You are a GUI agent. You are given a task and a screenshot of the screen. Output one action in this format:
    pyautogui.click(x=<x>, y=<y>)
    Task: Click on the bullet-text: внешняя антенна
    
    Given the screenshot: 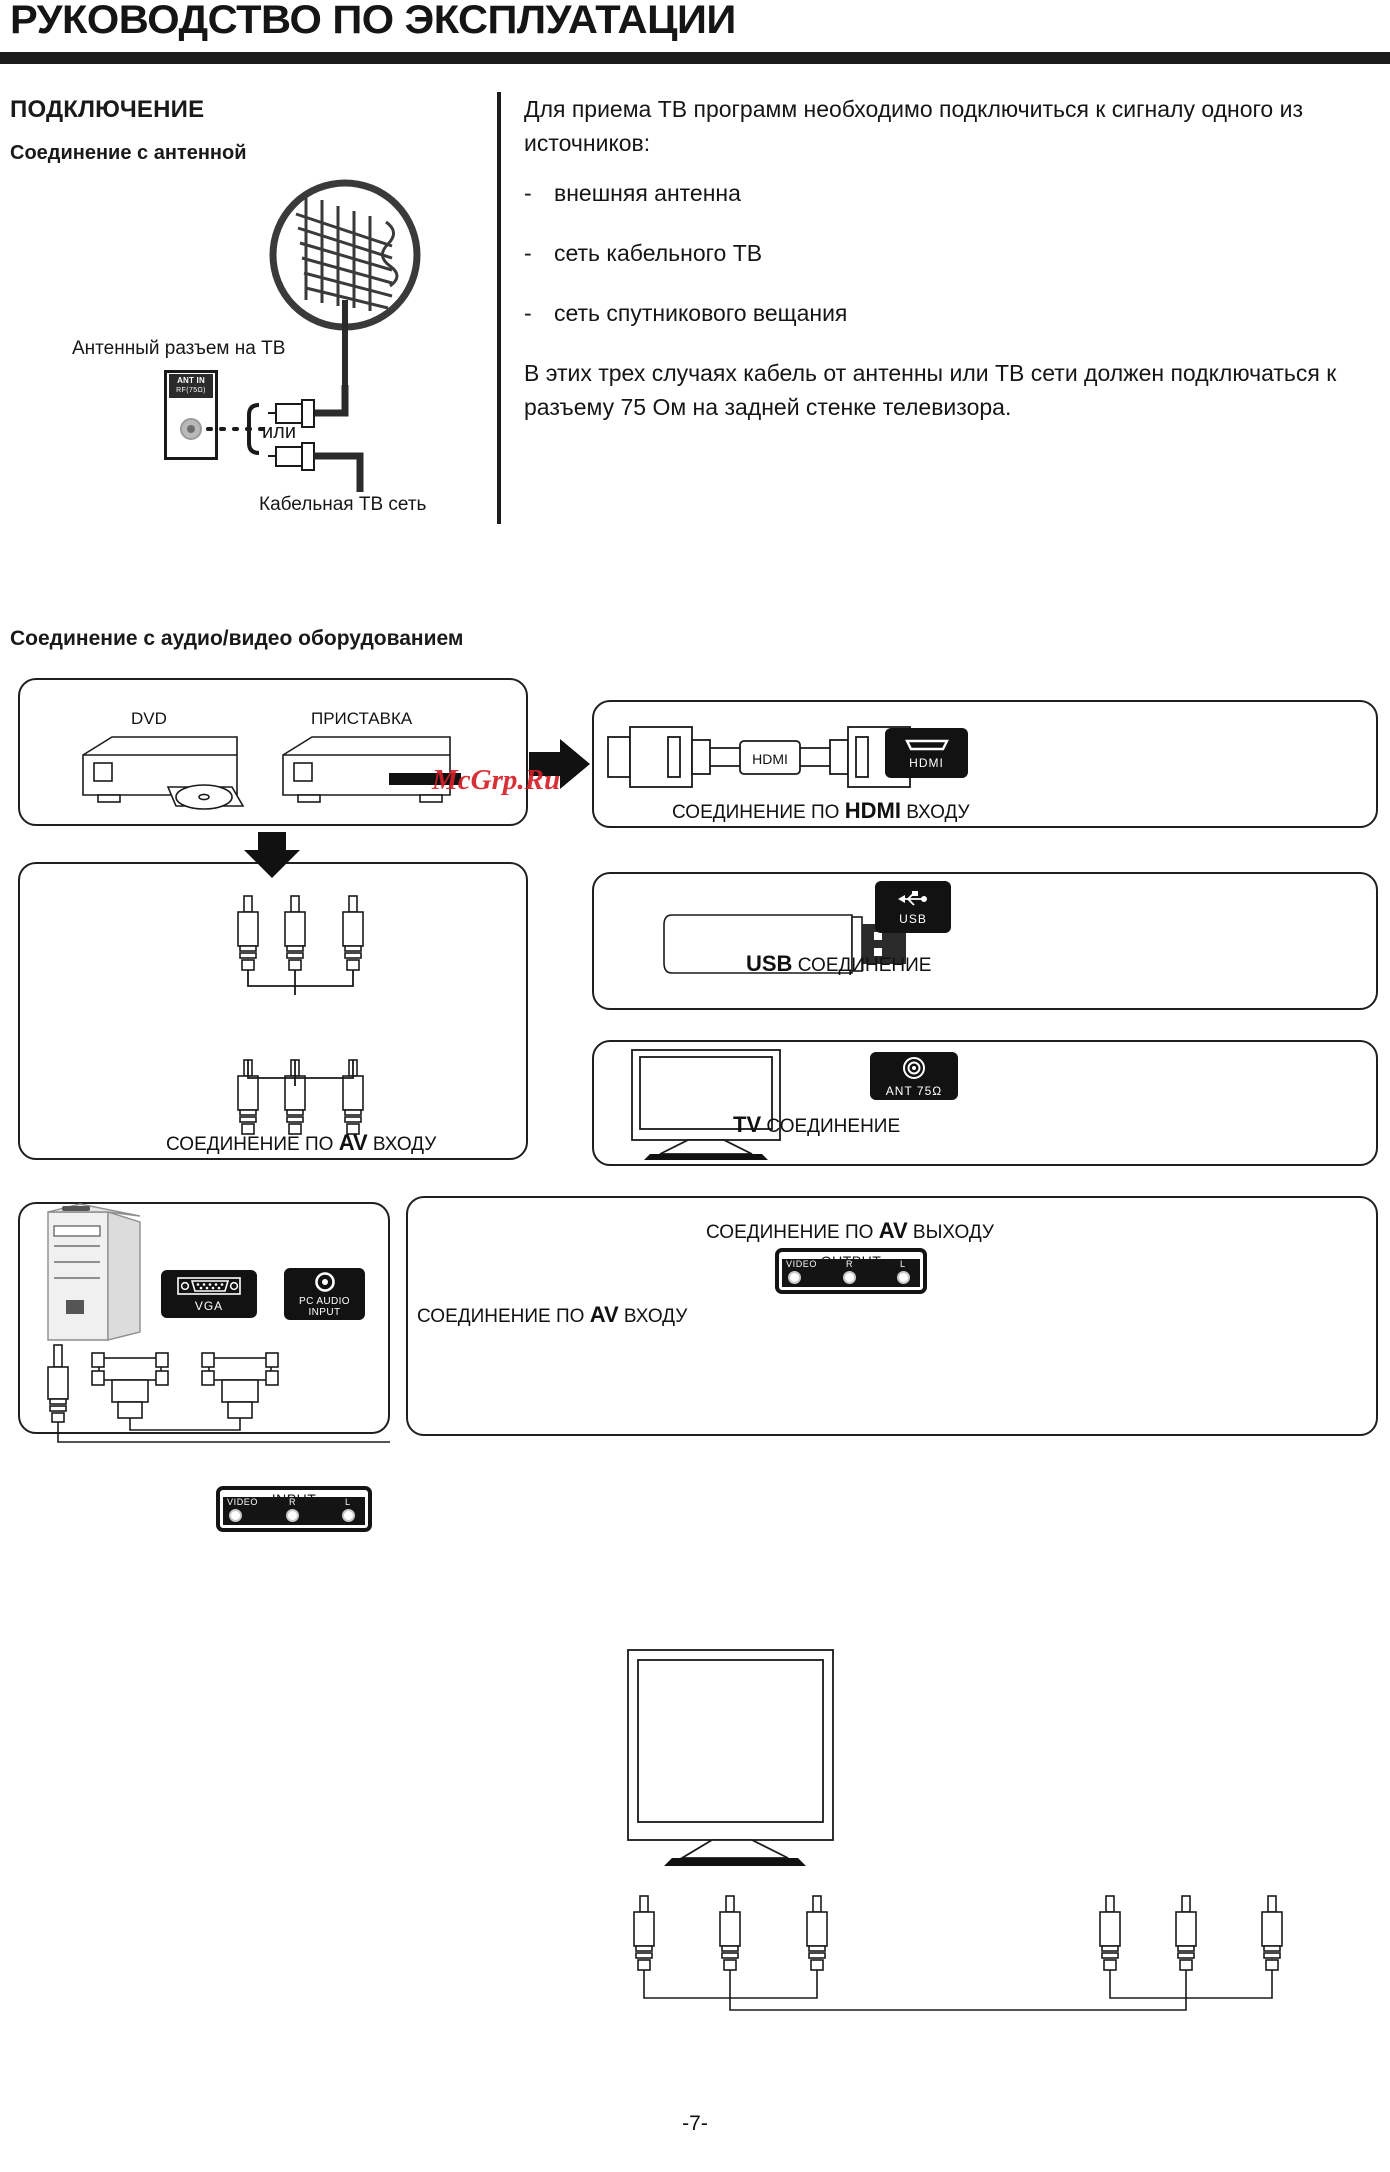 What is the action you would take?
    pyautogui.click(x=647, y=193)
    